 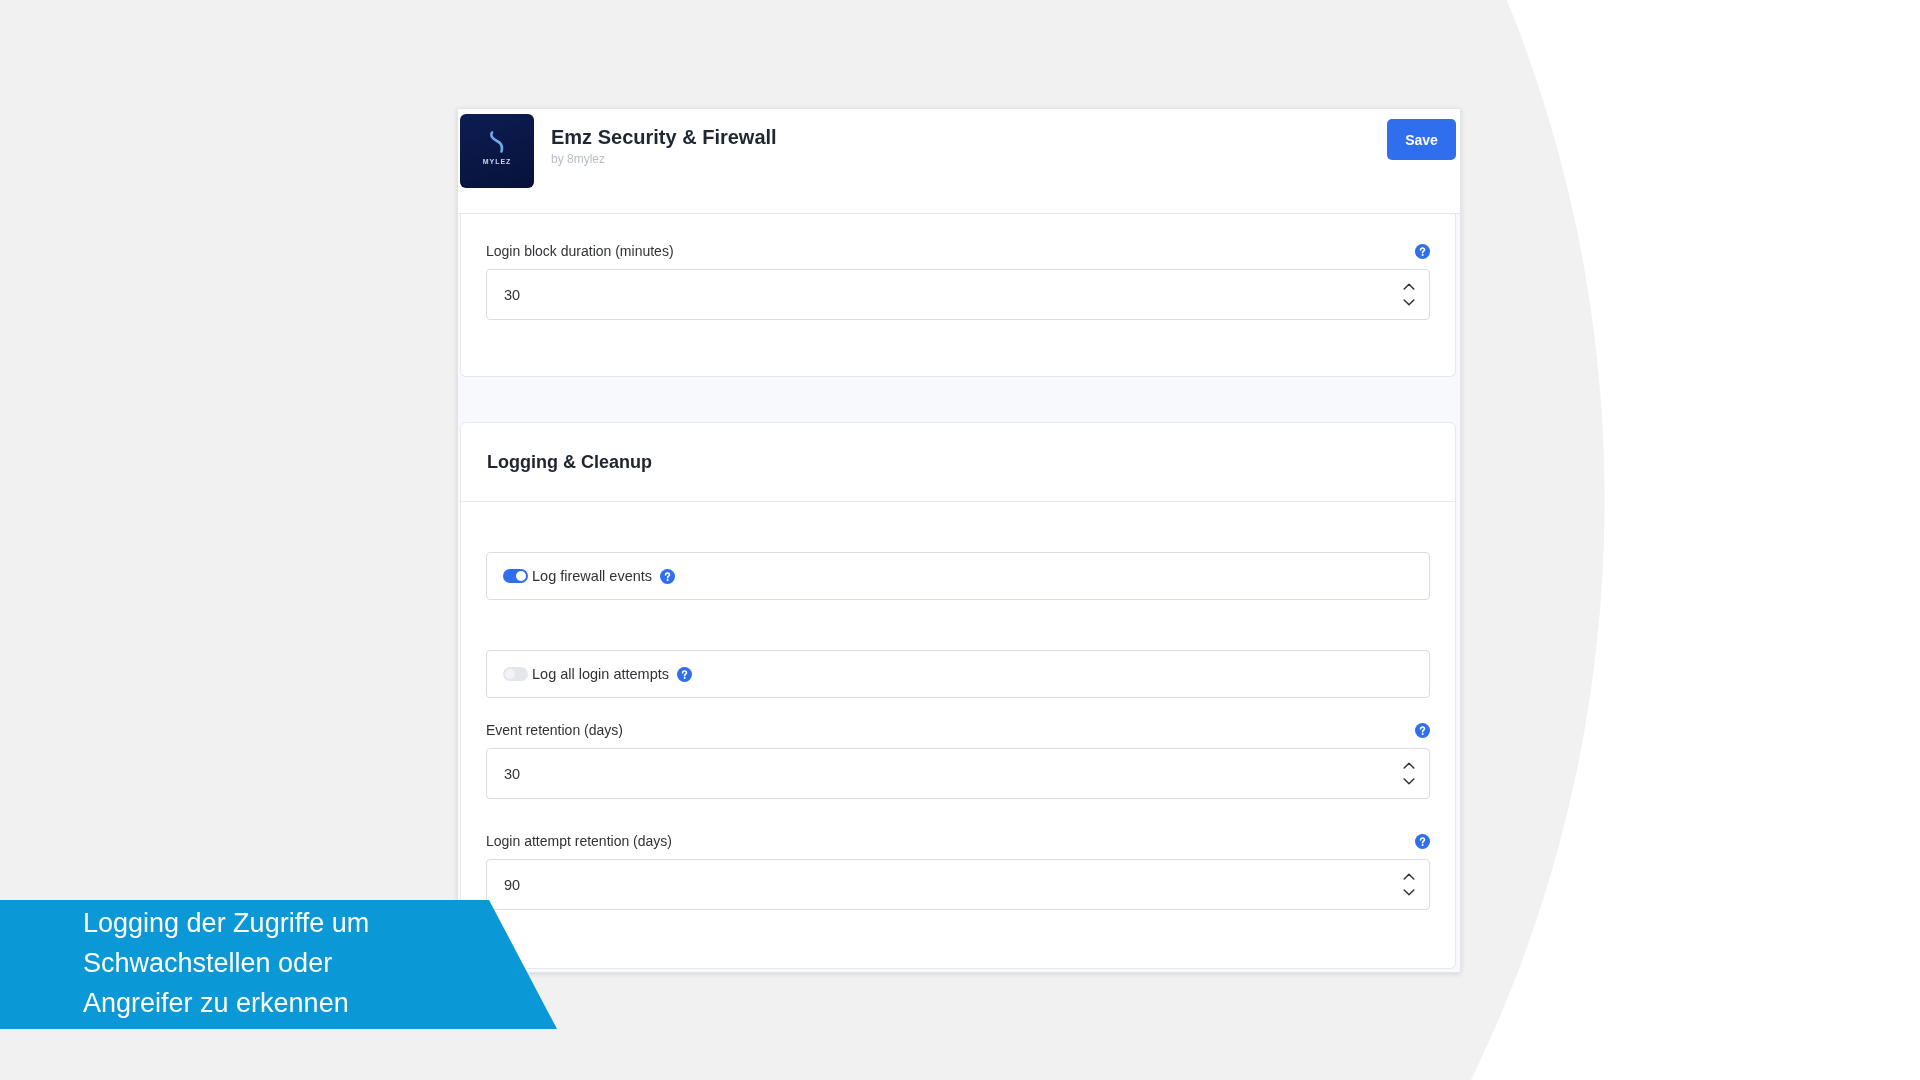 I want to click on toggle-label: Log firewall events, so click(x=592, y=576).